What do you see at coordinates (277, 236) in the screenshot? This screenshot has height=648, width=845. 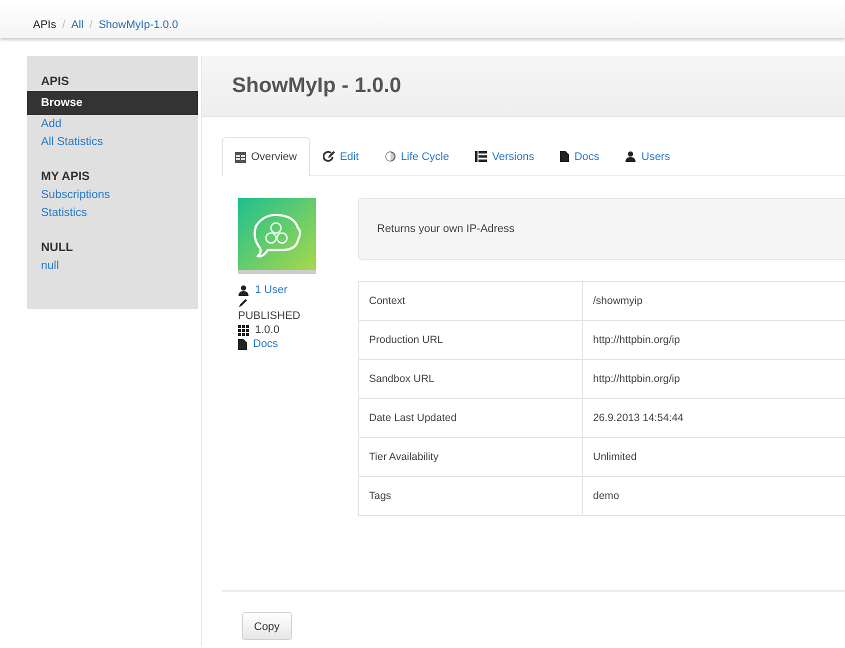 I see `api-thumbnail-icon` at bounding box center [277, 236].